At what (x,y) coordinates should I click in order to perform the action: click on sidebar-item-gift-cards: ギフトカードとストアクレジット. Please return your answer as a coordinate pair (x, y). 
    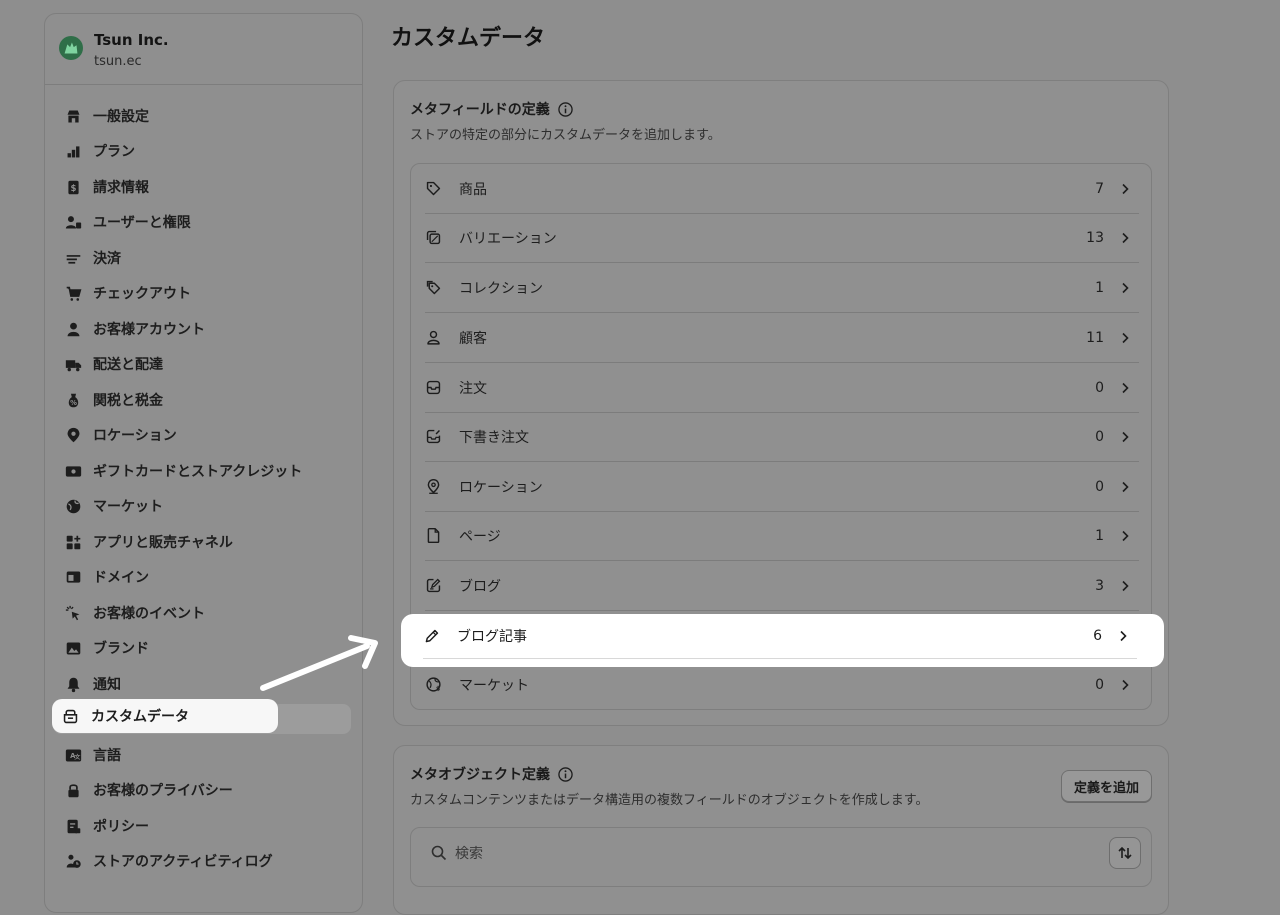
    Looking at the image, I should click on (202, 471).